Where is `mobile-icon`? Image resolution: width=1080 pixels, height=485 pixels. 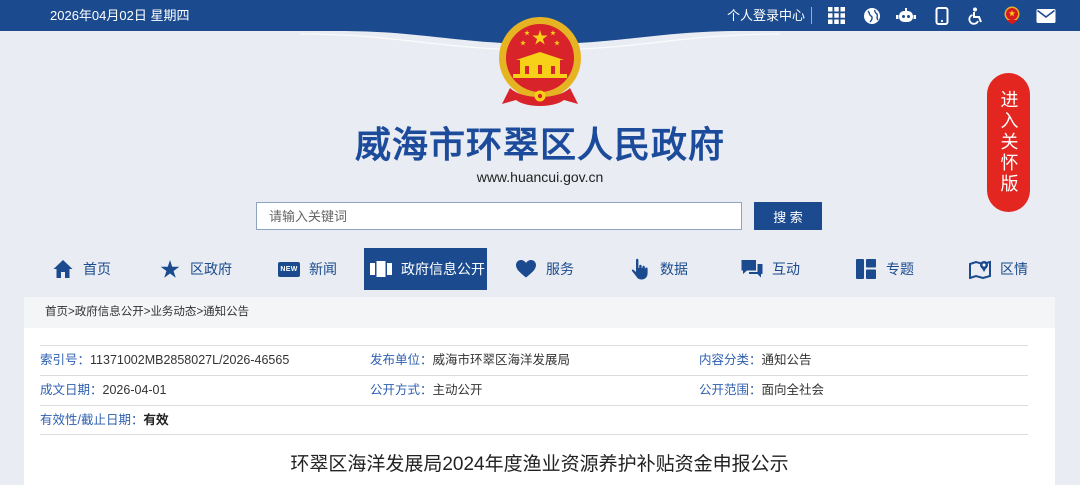
mobile-icon is located at coordinates (942, 15).